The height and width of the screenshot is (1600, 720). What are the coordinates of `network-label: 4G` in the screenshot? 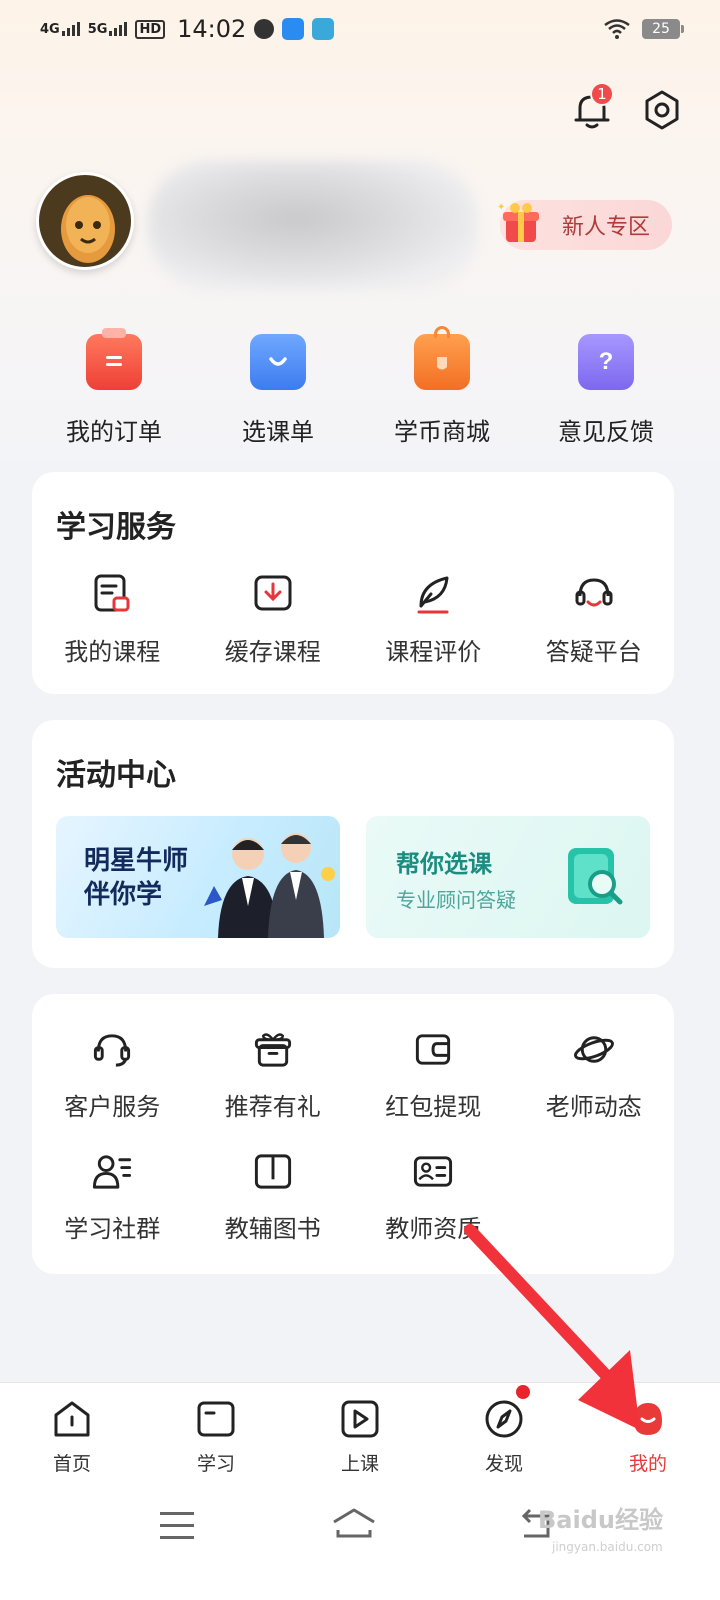 It's located at (50, 29).